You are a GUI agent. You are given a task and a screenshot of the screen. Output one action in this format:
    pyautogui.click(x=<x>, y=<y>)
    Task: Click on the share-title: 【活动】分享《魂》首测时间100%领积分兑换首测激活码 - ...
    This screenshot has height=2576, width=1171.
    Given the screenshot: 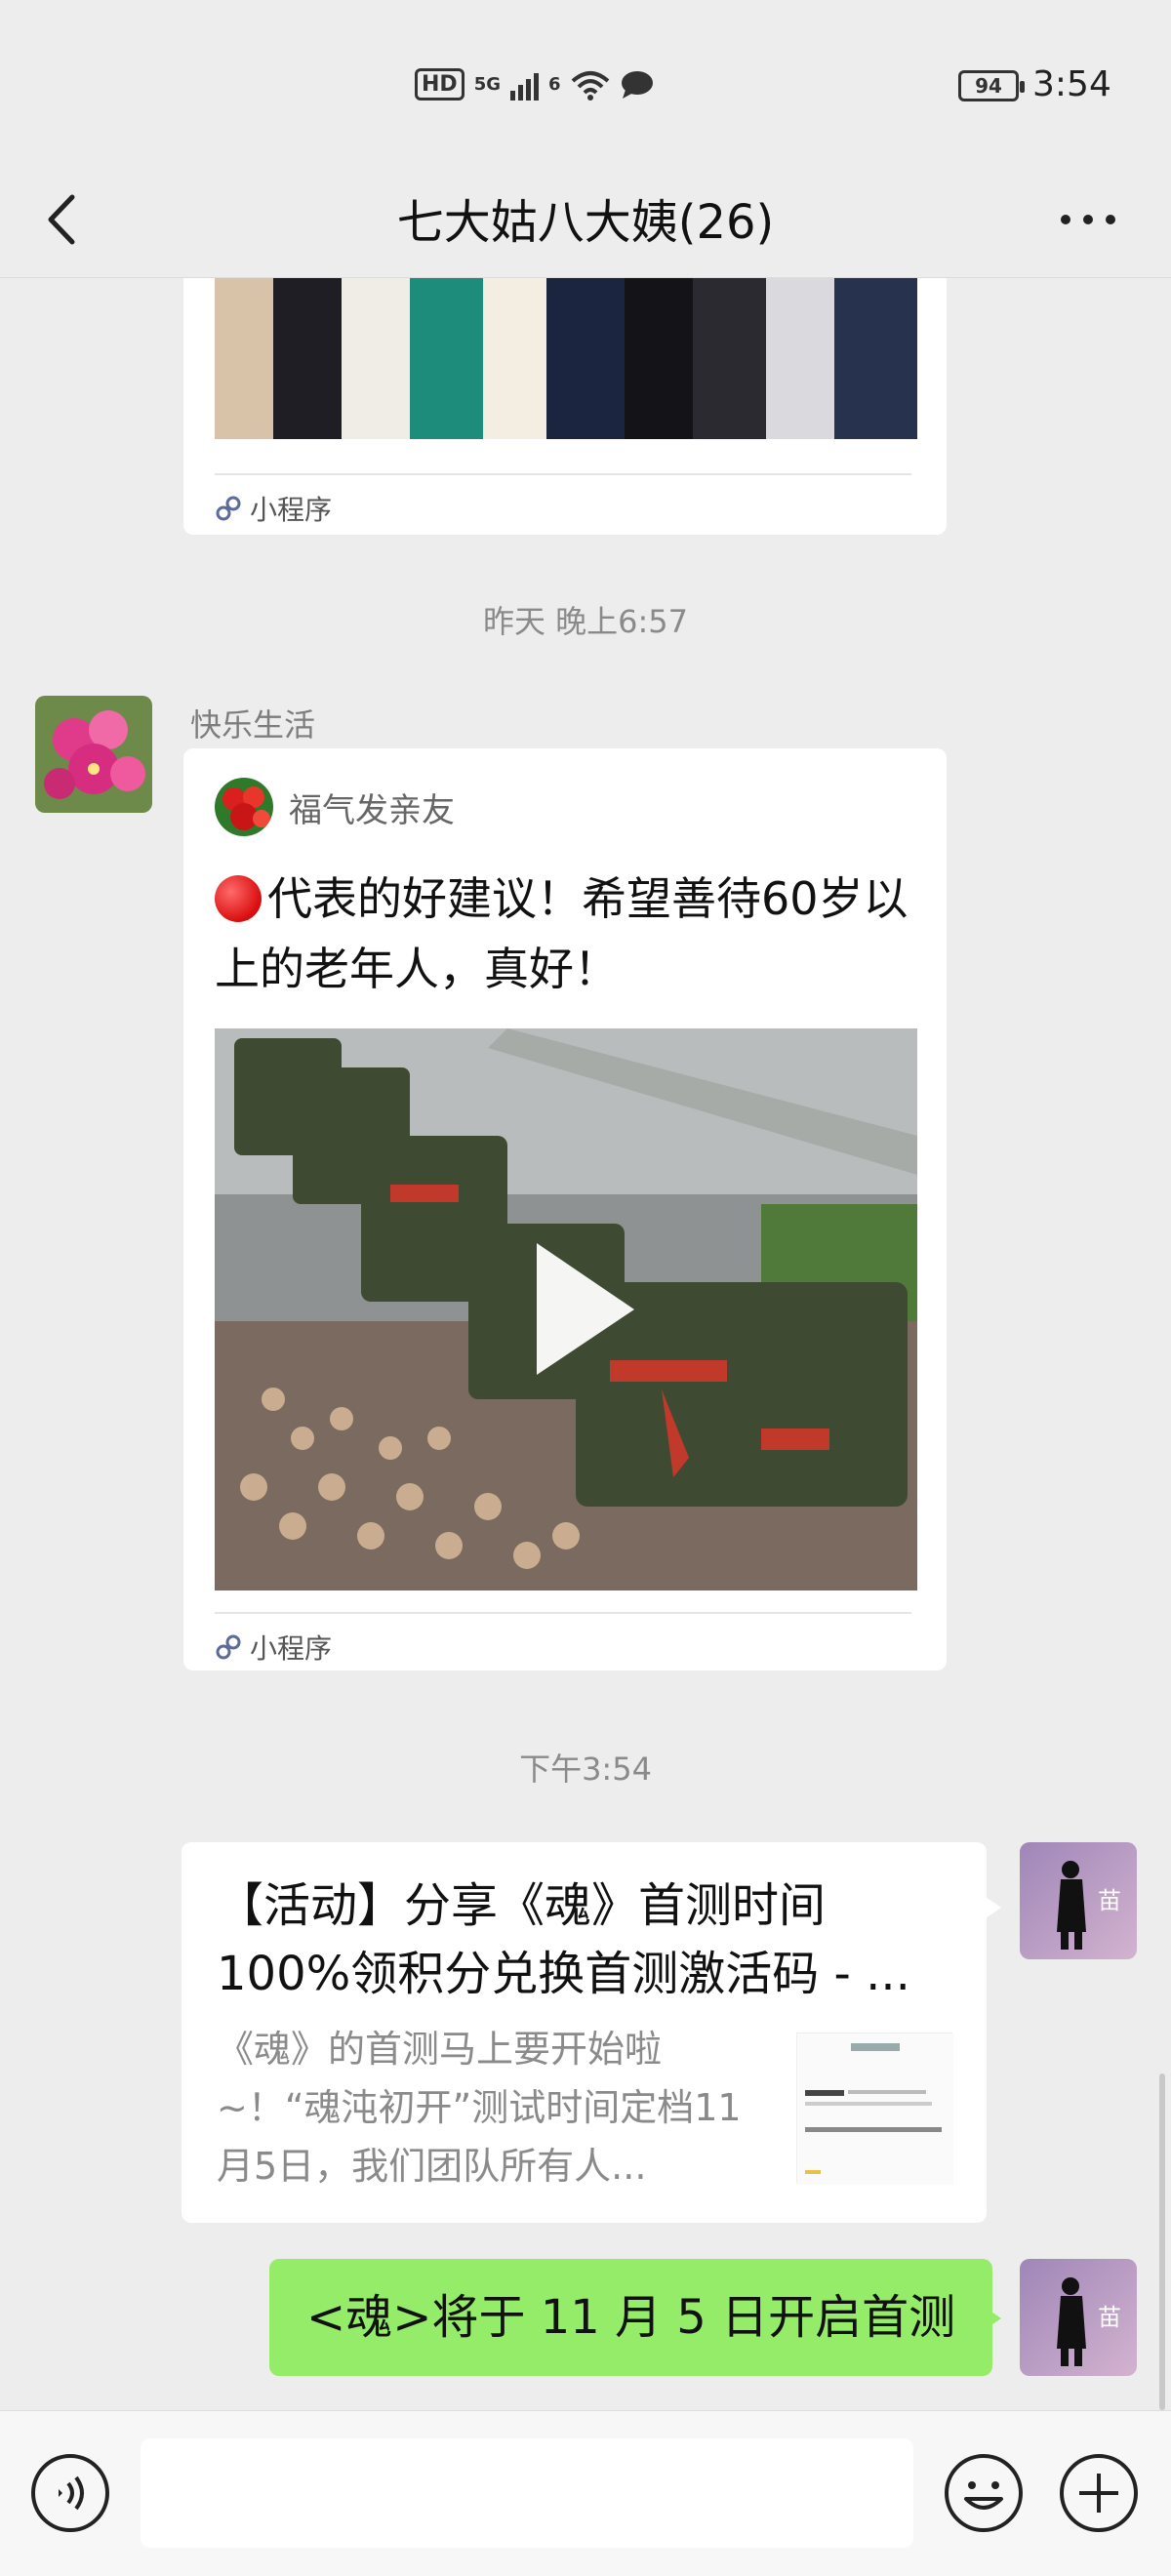 What is the action you would take?
    pyautogui.click(x=563, y=1939)
    